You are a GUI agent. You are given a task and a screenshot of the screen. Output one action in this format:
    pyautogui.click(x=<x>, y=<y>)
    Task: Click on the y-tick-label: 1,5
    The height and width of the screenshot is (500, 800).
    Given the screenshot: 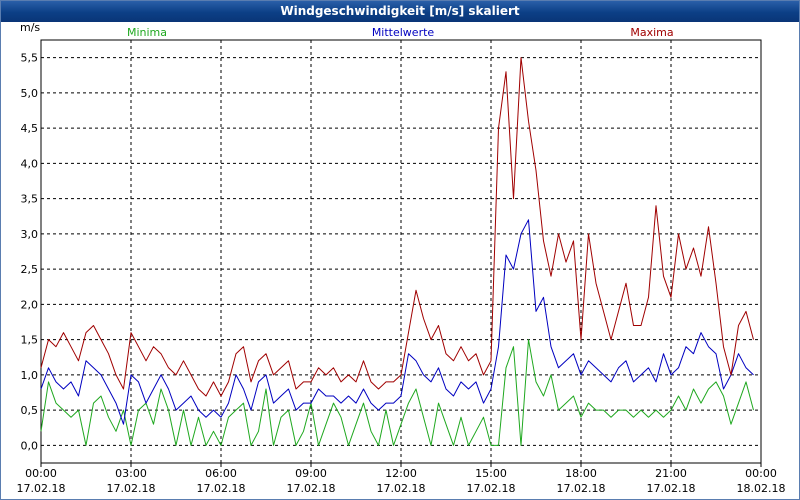 What is the action you would take?
    pyautogui.click(x=30, y=340)
    